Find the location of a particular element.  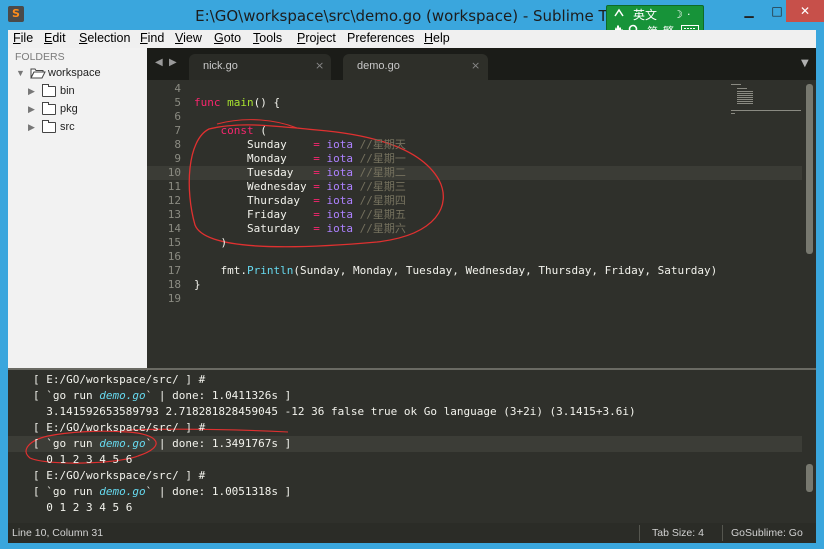

code-line: Monday = iota //星期一 is located at coordinates (300, 159).